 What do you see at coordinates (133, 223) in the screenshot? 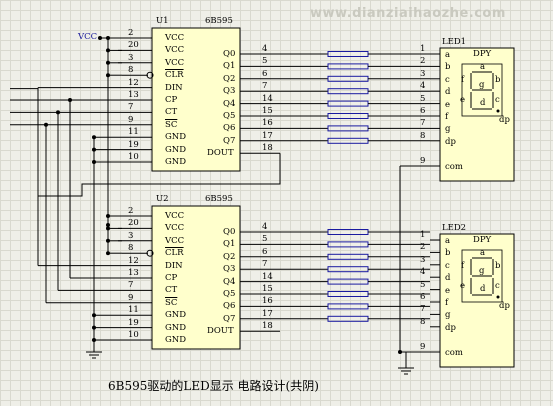
I see `pin-number: 20` at bounding box center [133, 223].